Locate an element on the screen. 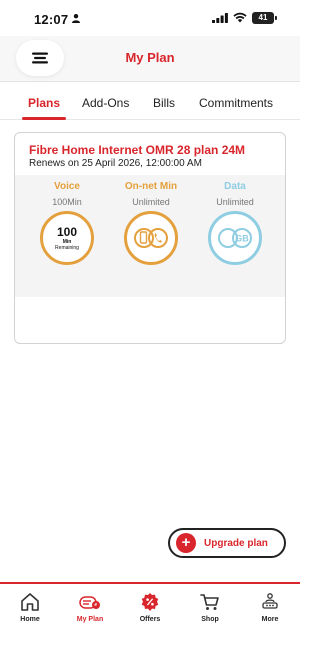 The image size is (320, 650). nav-item-more: More is located at coordinates (270, 607).